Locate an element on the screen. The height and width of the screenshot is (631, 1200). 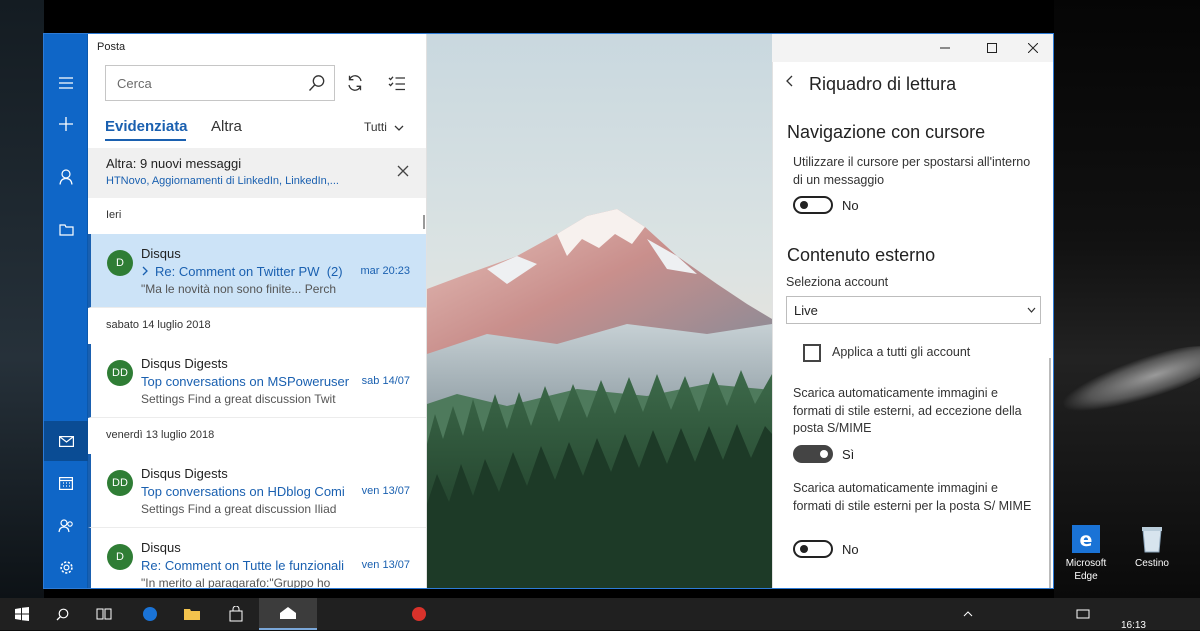
minimize-icon is located at coordinates (945, 48).